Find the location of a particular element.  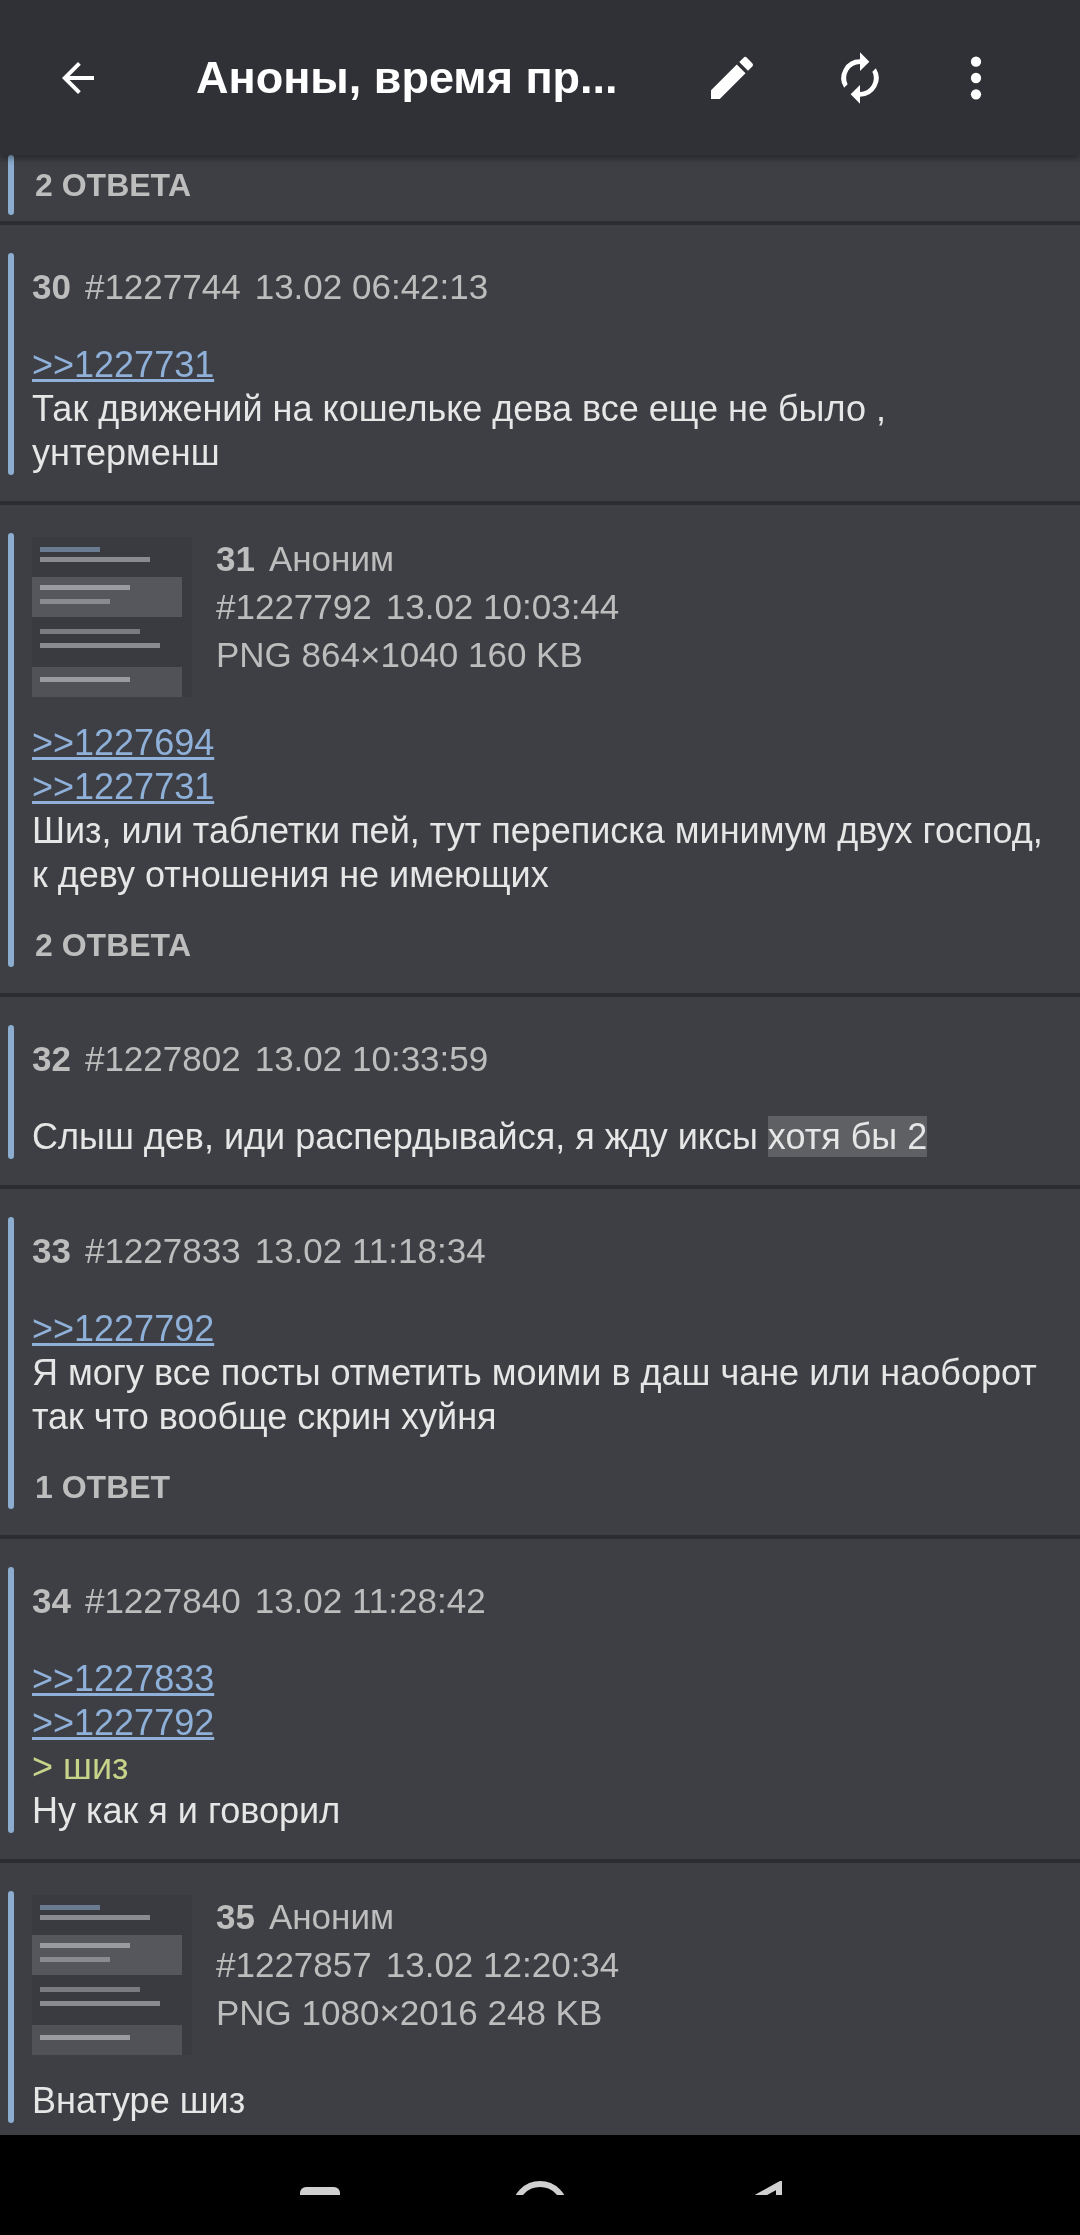

post-date: 13.02 10:33:59 is located at coordinates (371, 1059).